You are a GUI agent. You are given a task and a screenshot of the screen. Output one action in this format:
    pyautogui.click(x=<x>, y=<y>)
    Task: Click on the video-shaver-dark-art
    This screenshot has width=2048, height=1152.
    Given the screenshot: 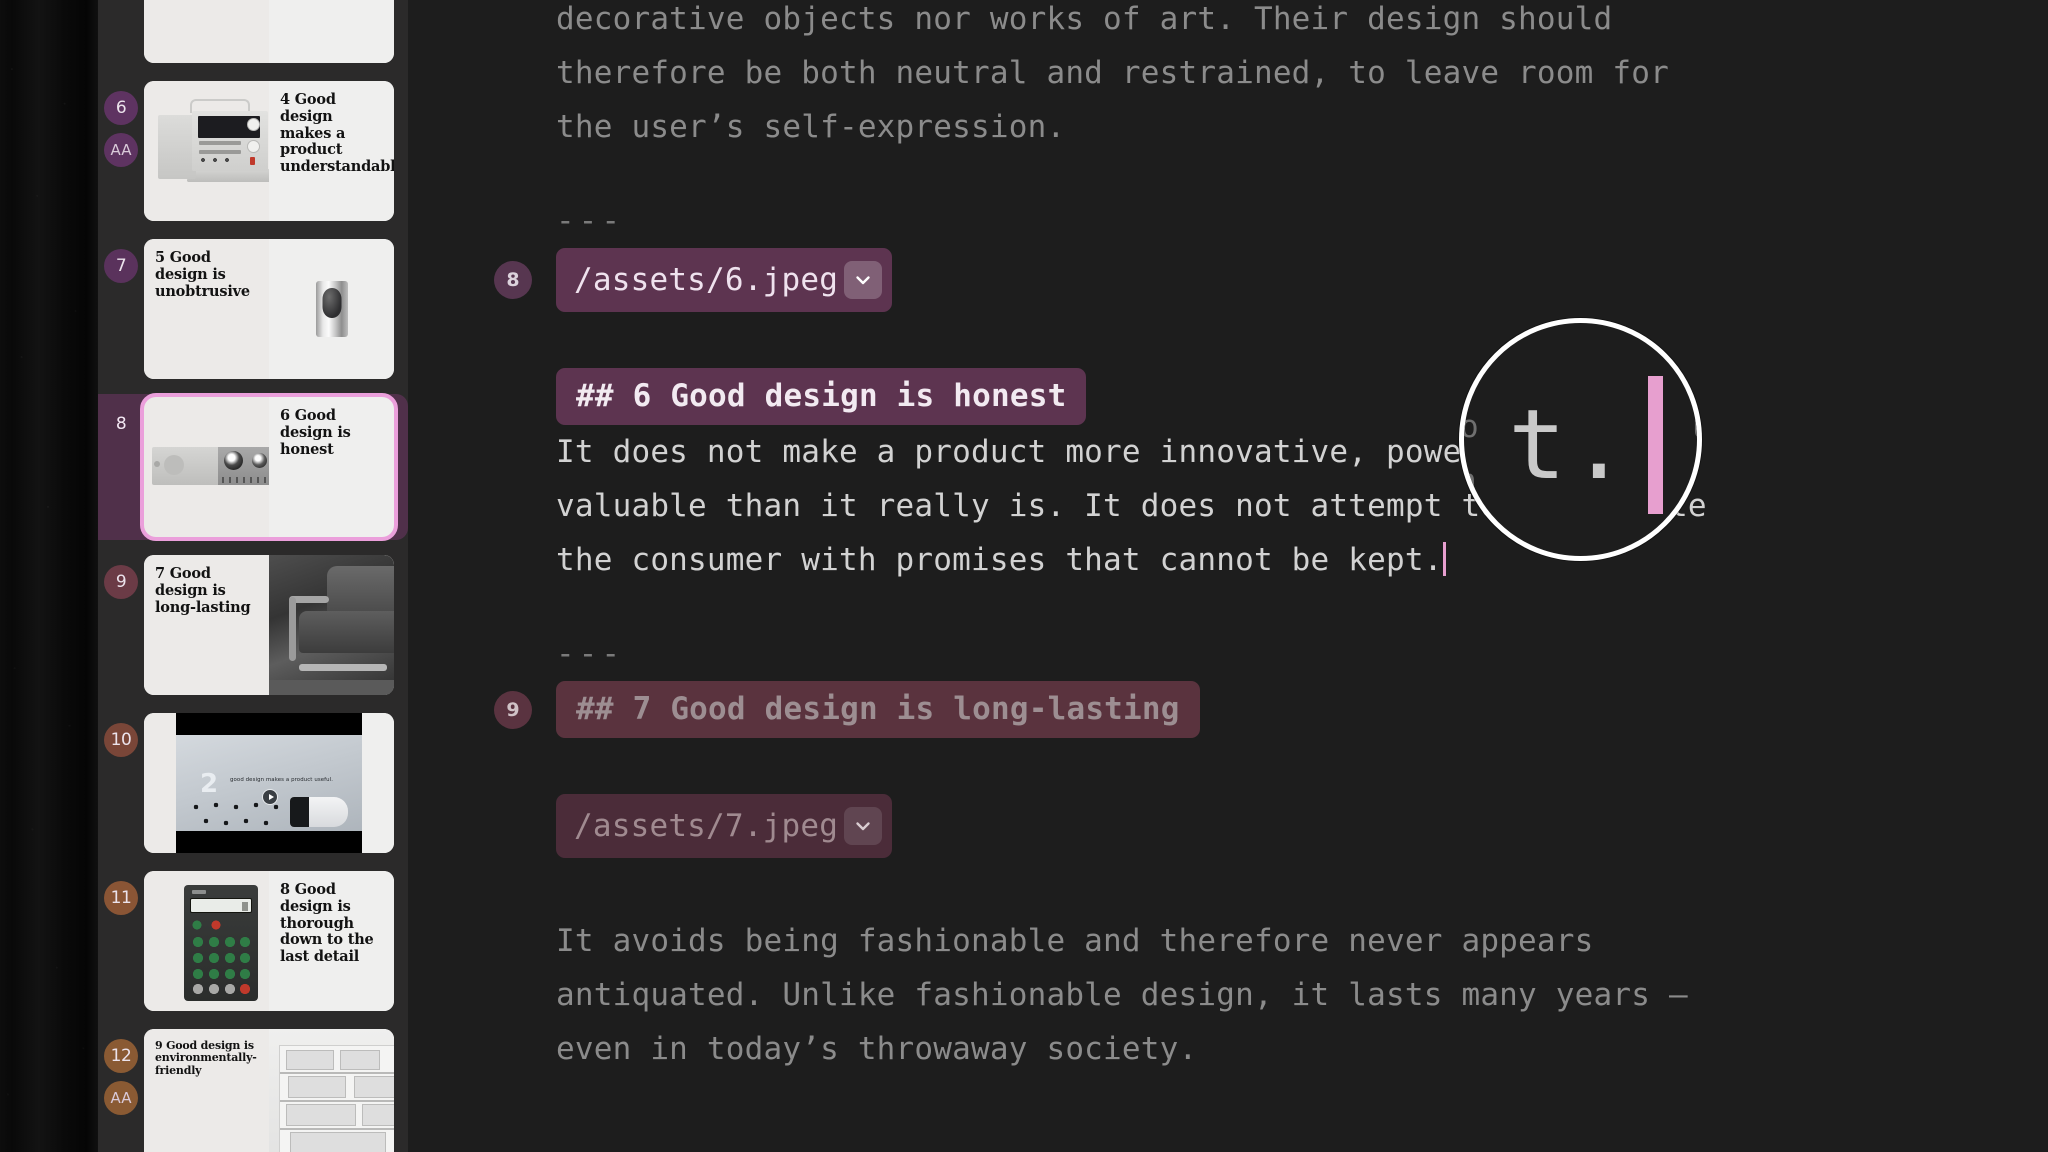 What is the action you would take?
    pyautogui.click(x=299, y=812)
    